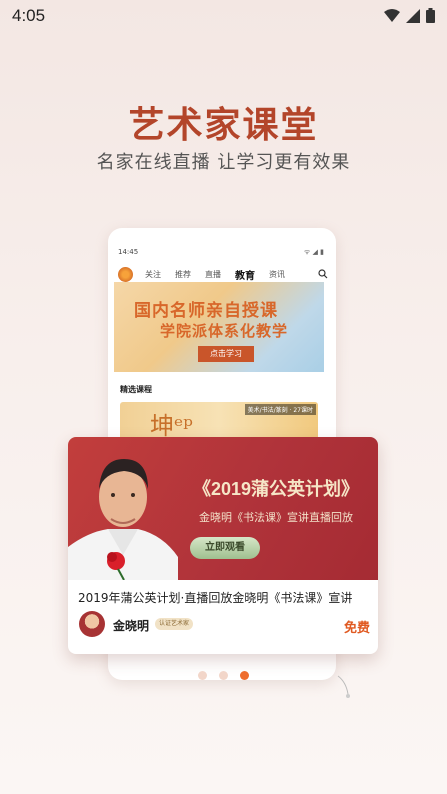  Describe the element at coordinates (219, 422) in the screenshot. I see `course-thumbnail: 坤ᵉᵖ 美术/书法/篆刻 · 27课时` at that location.